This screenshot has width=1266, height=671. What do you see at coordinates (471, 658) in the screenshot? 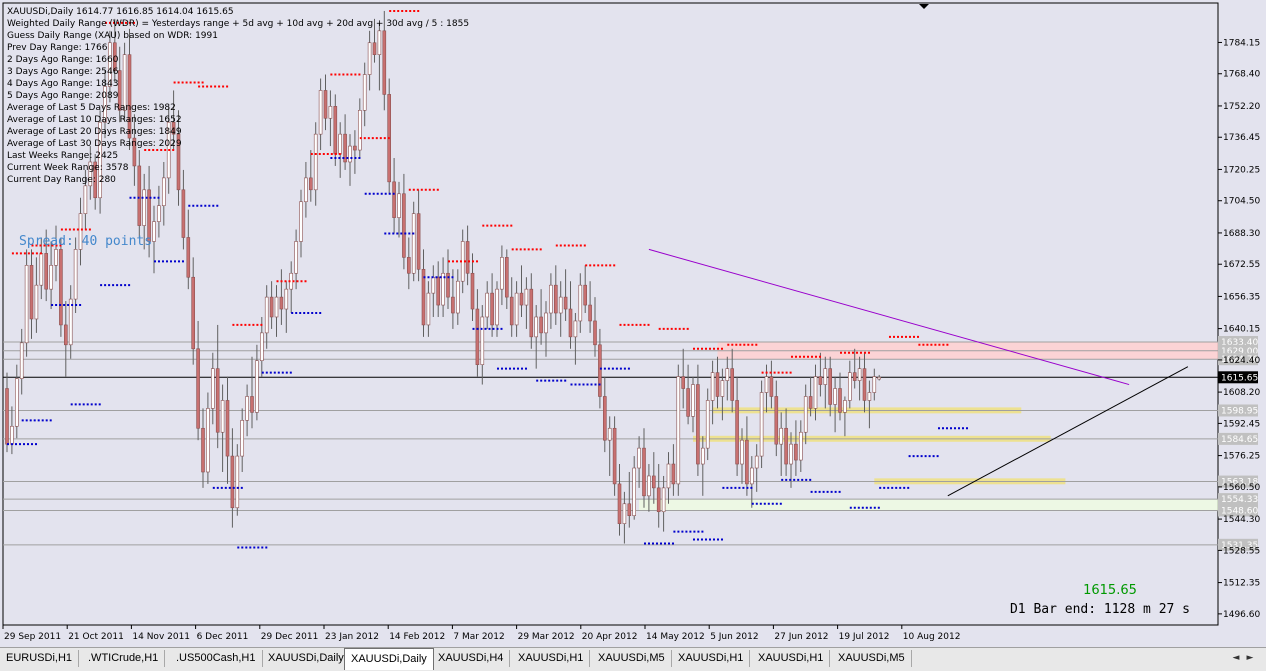
I see `tab-xauusdi-h4: XAUUSDi,H4` at bounding box center [471, 658].